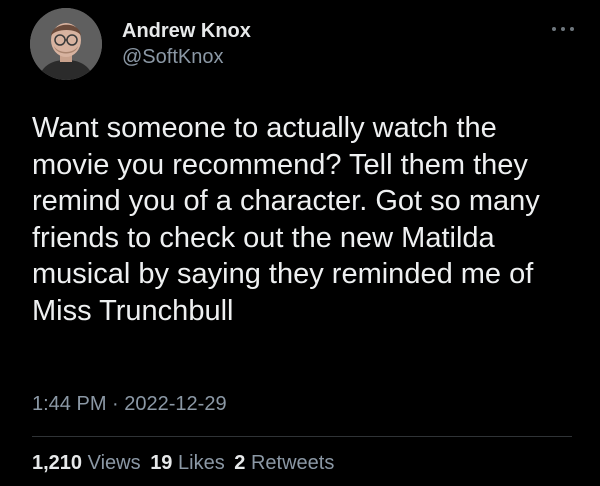 Image resolution: width=600 pixels, height=486 pixels. What do you see at coordinates (86, 463) in the screenshot?
I see `views-stat: 1,210 Views` at bounding box center [86, 463].